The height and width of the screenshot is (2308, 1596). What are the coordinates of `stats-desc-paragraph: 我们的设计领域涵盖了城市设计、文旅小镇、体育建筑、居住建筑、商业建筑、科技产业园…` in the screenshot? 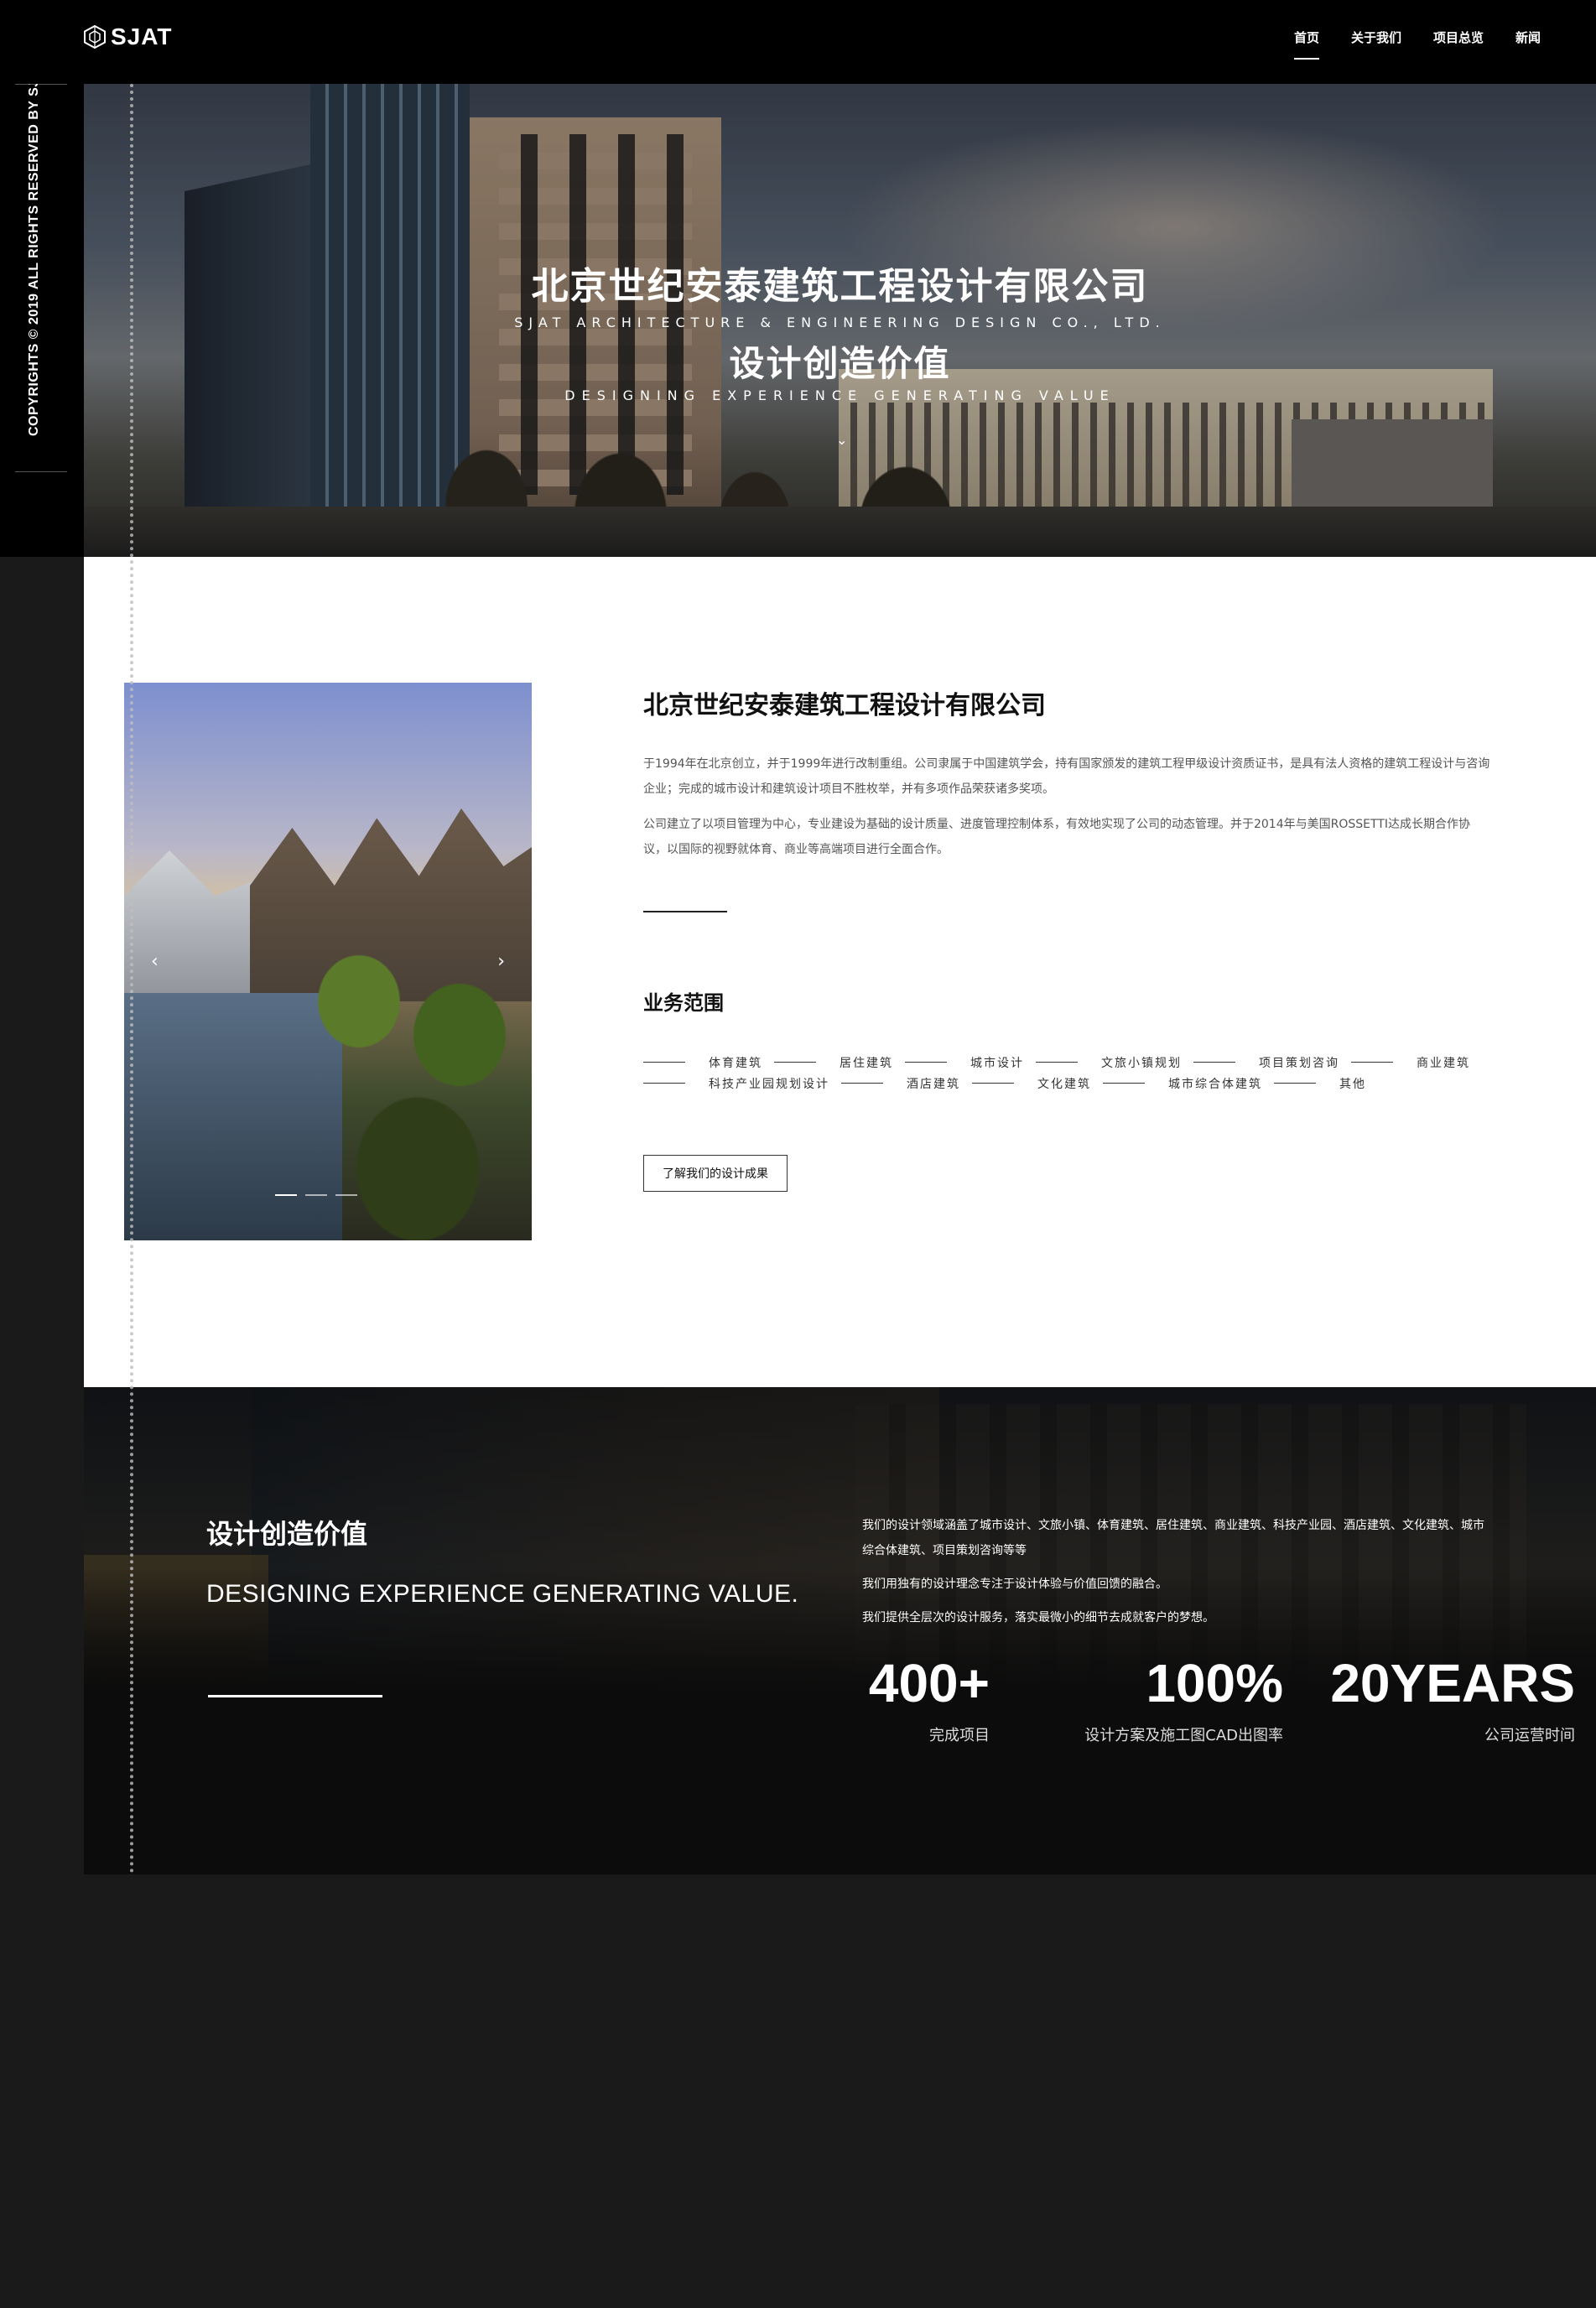 It's located at (1173, 1538).